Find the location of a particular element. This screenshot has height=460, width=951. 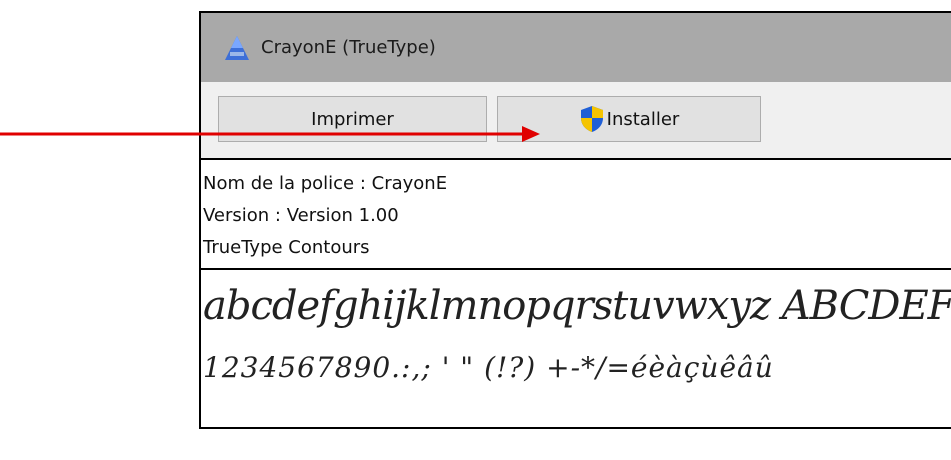

annotation-arrow is located at coordinates (270, 134).